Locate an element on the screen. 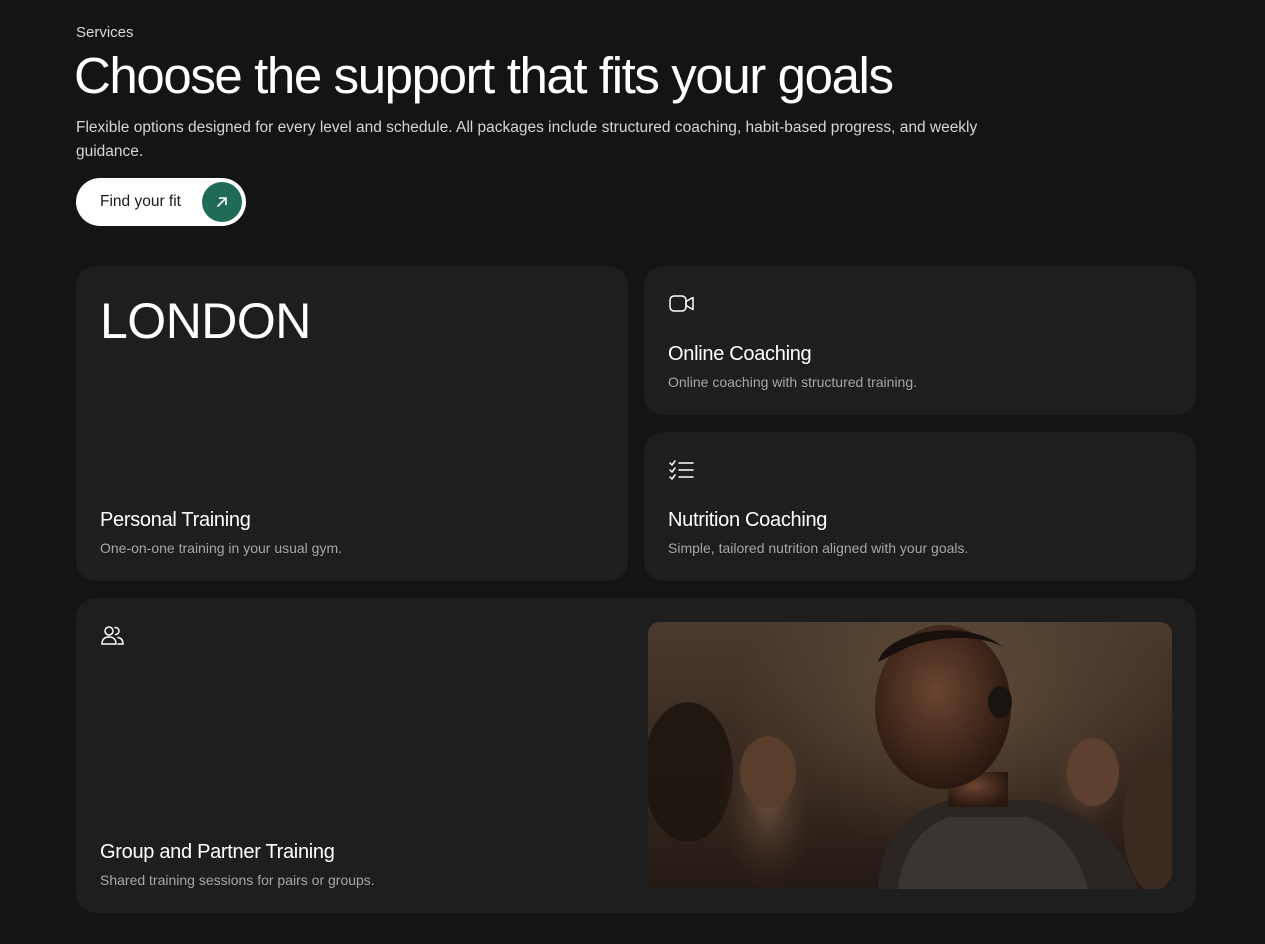  find-your-fit-button: Find your fit is located at coordinates (161, 202).